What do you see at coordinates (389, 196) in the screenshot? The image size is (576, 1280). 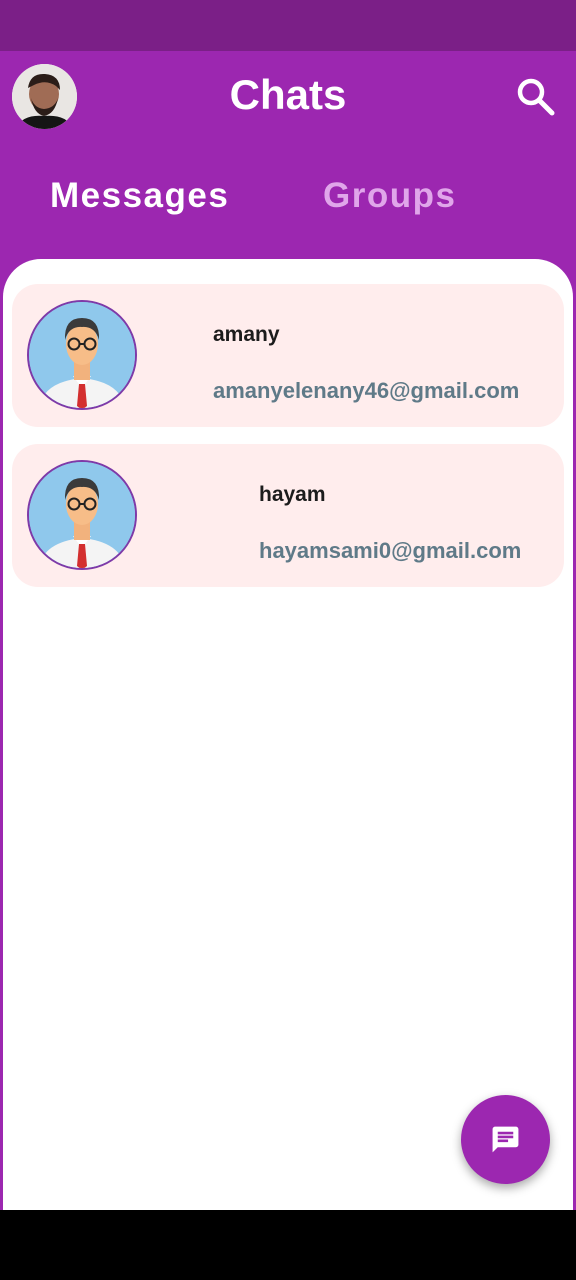 I see `tab-groups: Groups` at bounding box center [389, 196].